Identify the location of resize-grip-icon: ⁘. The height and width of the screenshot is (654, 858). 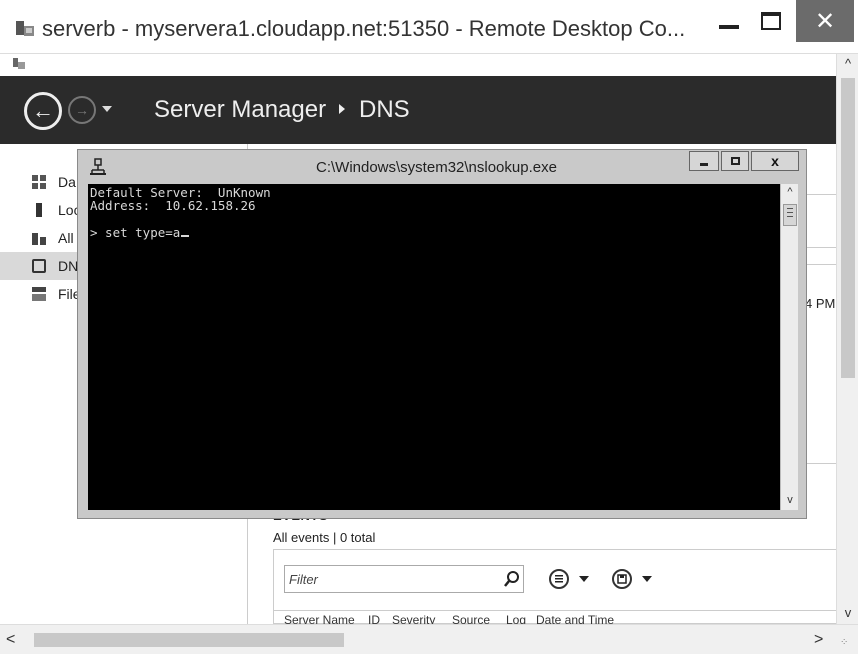
(844, 642).